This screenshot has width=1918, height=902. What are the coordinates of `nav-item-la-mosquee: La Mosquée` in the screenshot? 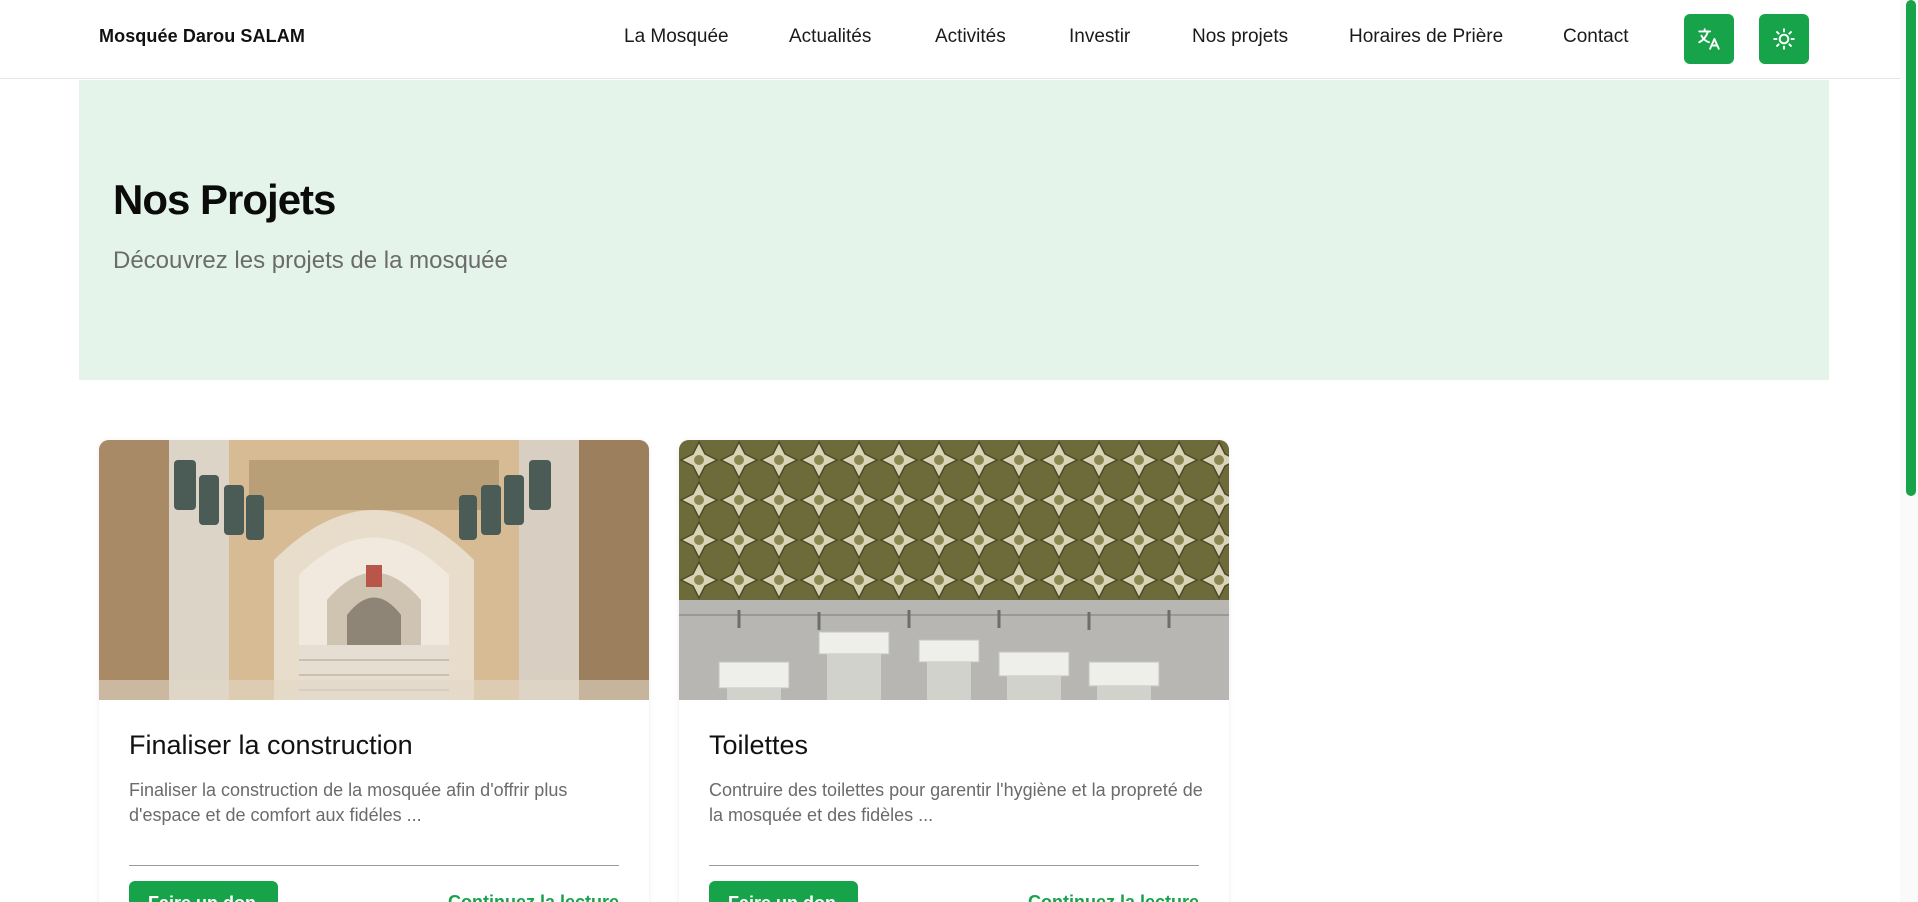 It's located at (676, 37).